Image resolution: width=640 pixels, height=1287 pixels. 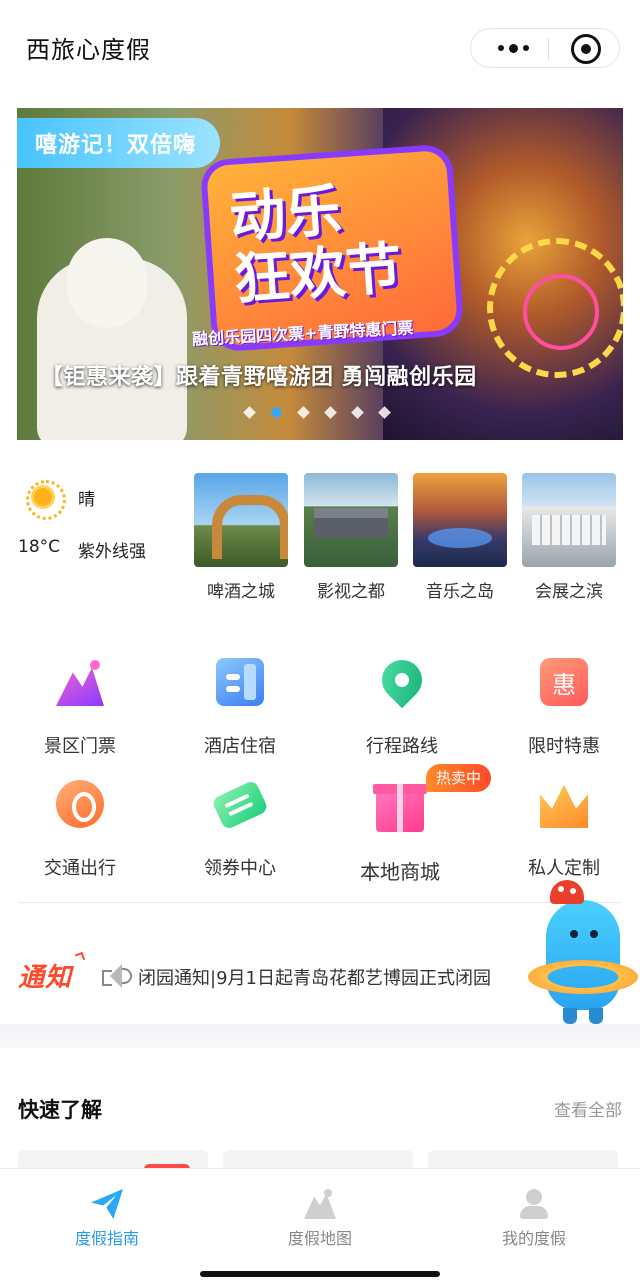 I want to click on alpaca-graphic, so click(x=112, y=339).